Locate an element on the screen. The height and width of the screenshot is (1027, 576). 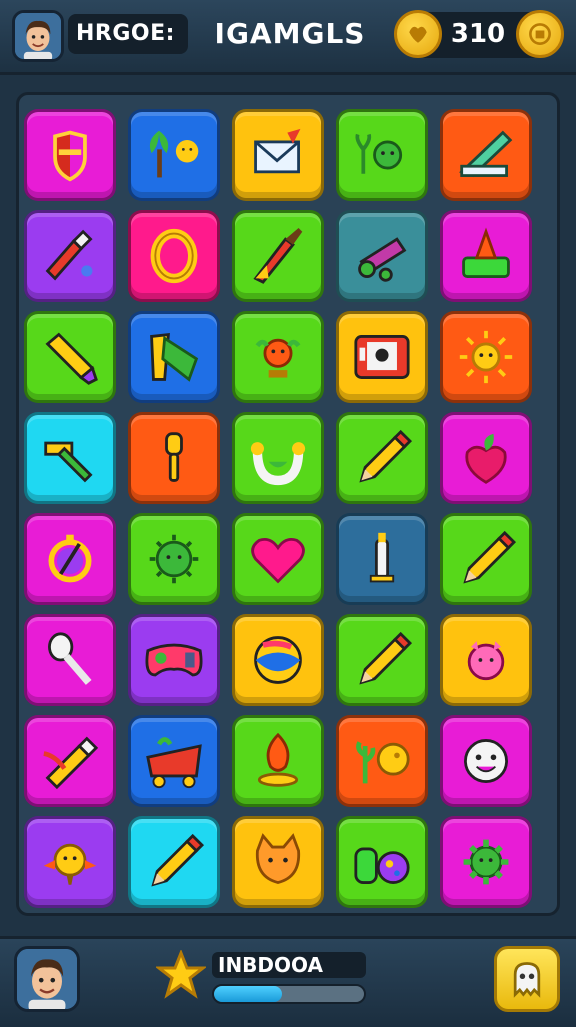
picture-icon is located at coordinates (382, 357).